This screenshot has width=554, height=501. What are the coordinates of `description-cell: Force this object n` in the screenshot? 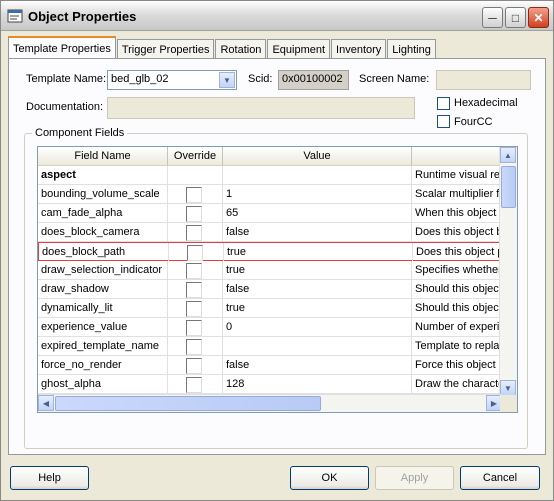 It's located at (458, 365).